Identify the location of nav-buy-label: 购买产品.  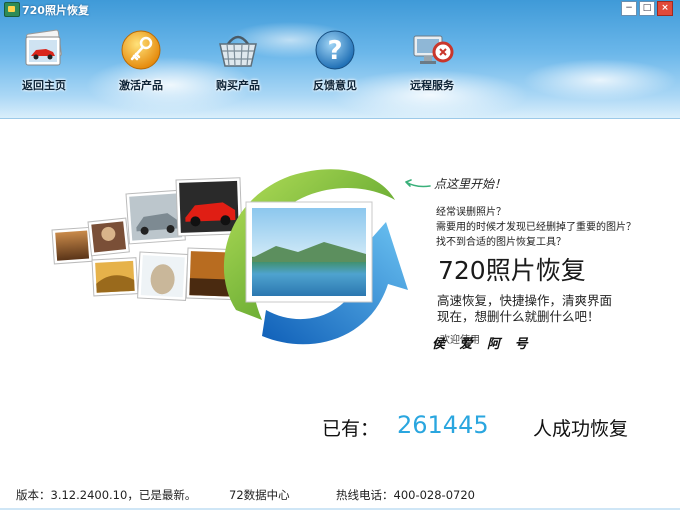
(238, 85).